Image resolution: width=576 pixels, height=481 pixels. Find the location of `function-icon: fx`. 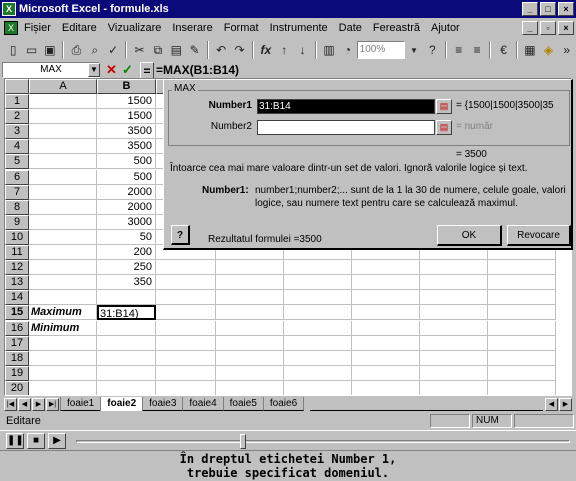

function-icon: fx is located at coordinates (266, 50).